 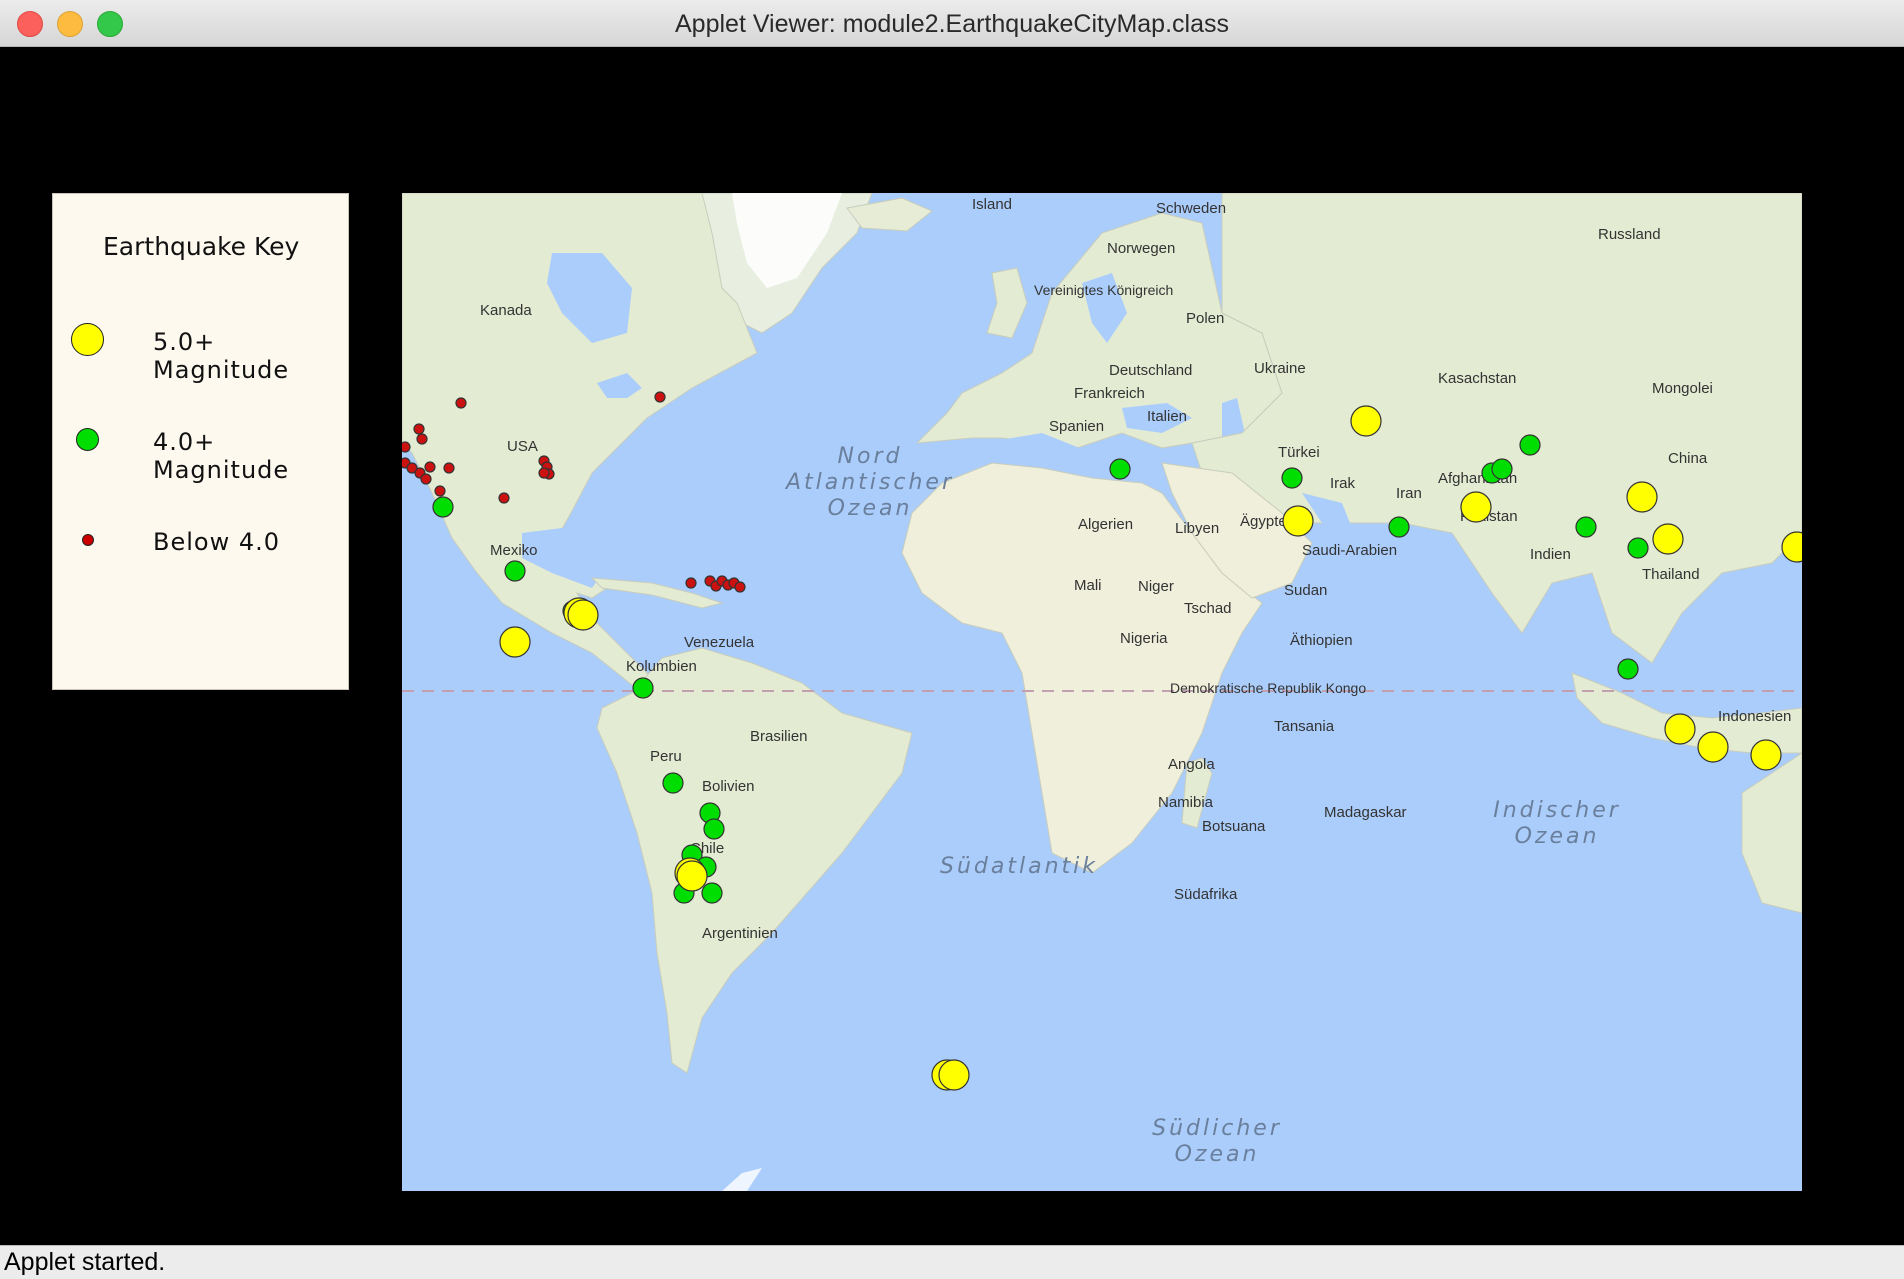 I want to click on label-norwegen: Norwegen, so click(x=1141, y=248).